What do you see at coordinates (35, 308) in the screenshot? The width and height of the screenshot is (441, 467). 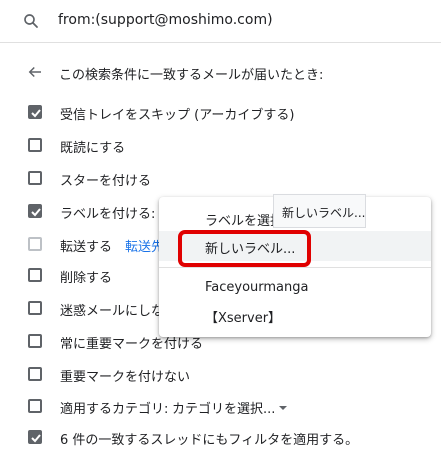 I see `checkbox-never-spam` at bounding box center [35, 308].